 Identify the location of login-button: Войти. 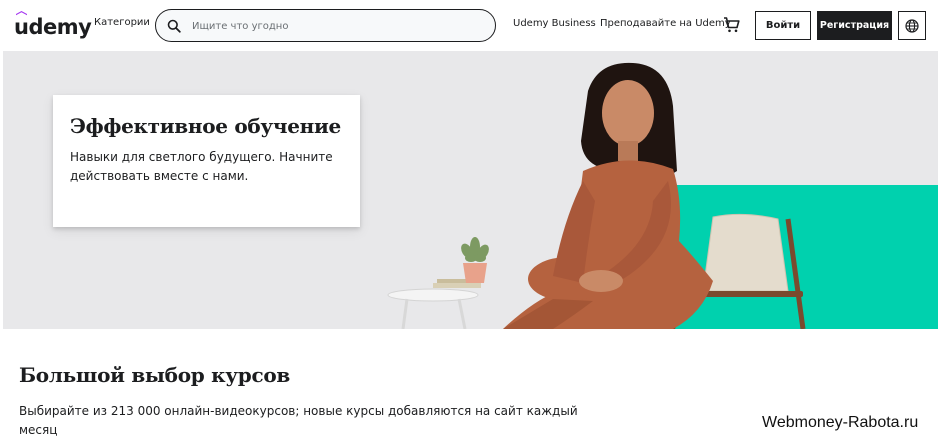
(783, 25).